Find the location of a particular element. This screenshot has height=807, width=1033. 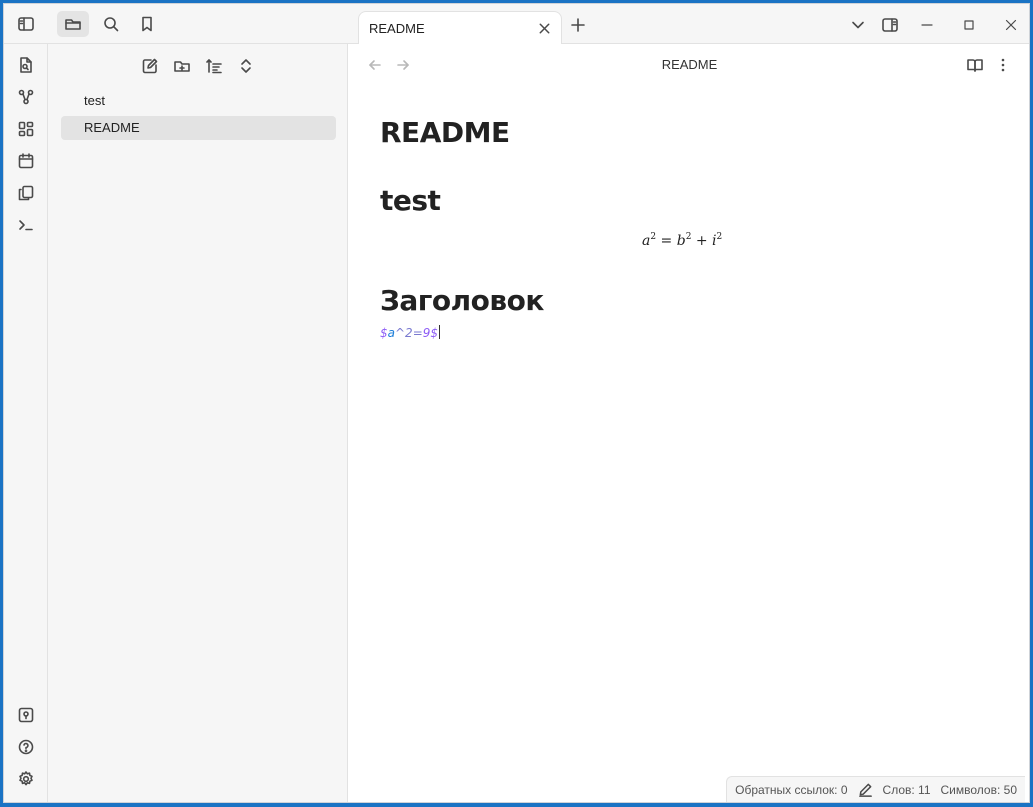

canvas-icon is located at coordinates (26, 129).